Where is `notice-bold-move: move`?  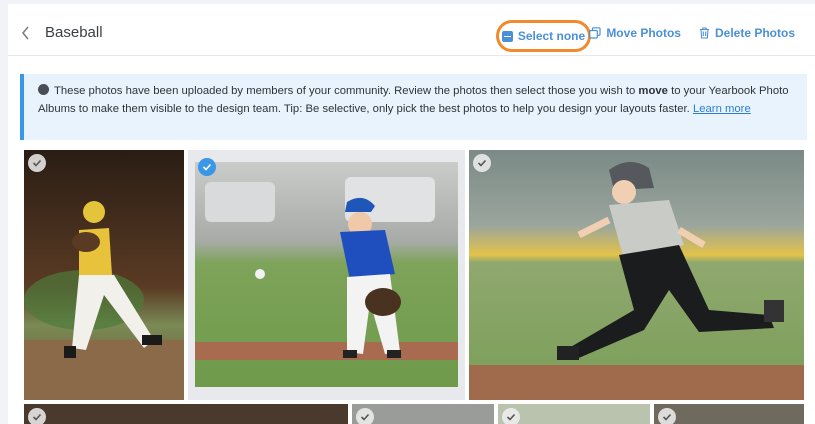
notice-bold-move: move is located at coordinates (653, 91).